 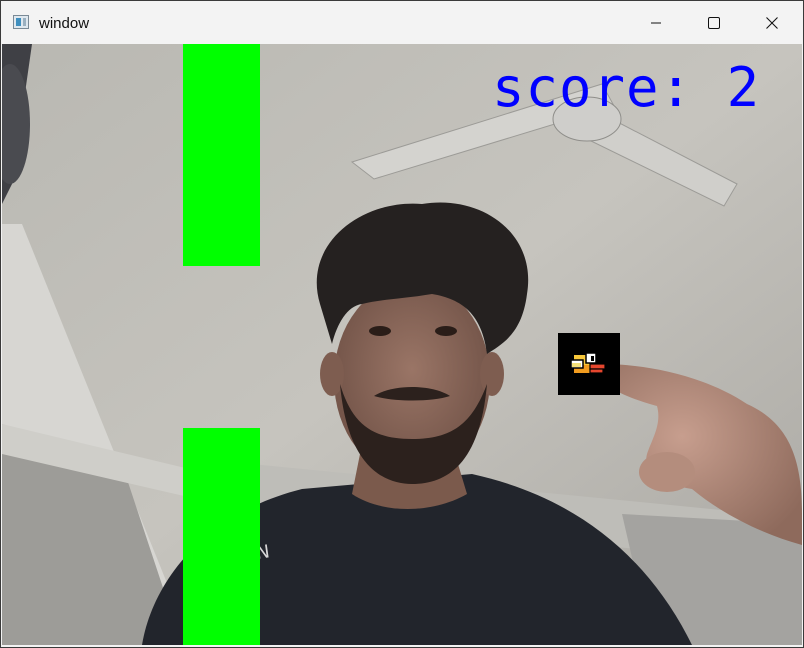 I want to click on maximize-button, so click(x=714, y=22).